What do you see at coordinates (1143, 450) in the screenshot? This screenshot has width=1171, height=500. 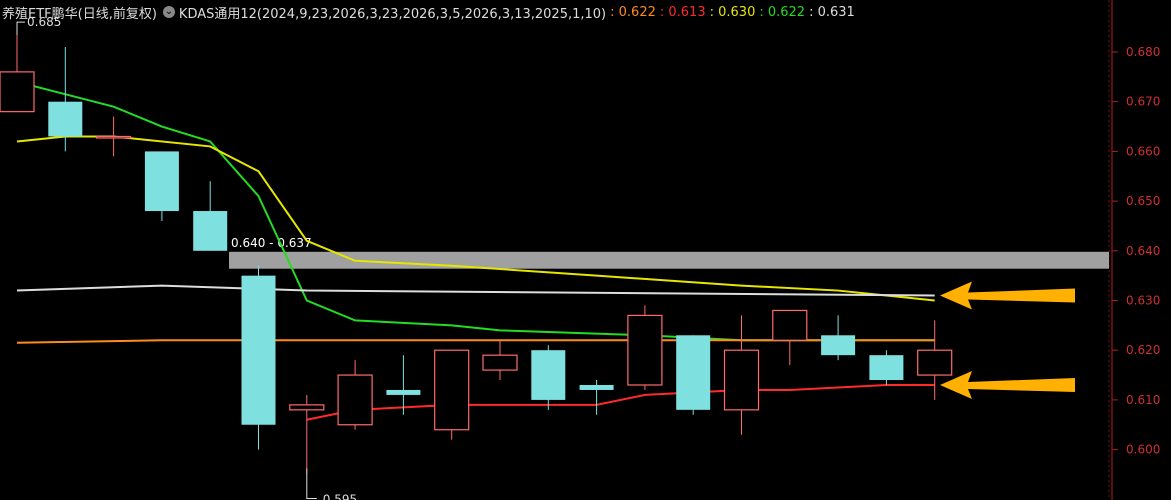 I see `y-tick-label: 0.600` at bounding box center [1143, 450].